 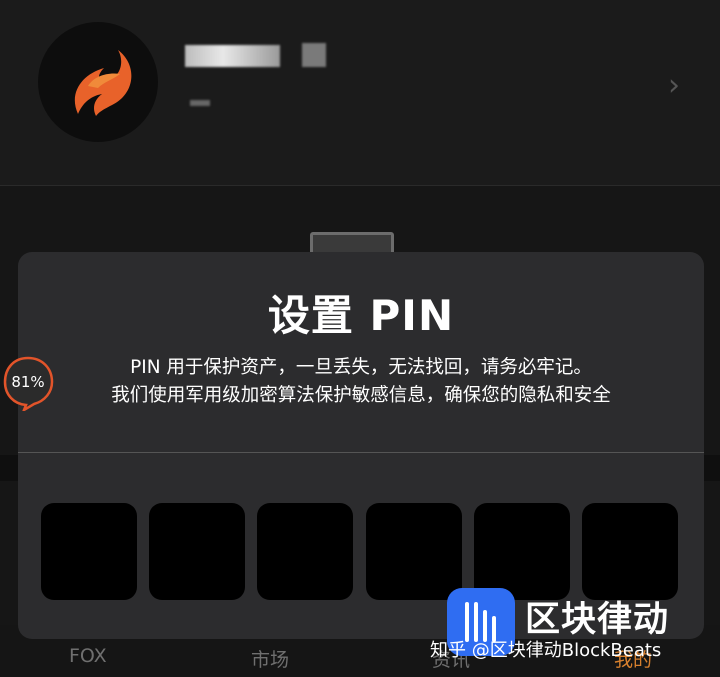 I want to click on description-line-1: PIN 用于保护资产，一旦丢失，无法找回，请务必牢记。, so click(x=361, y=367).